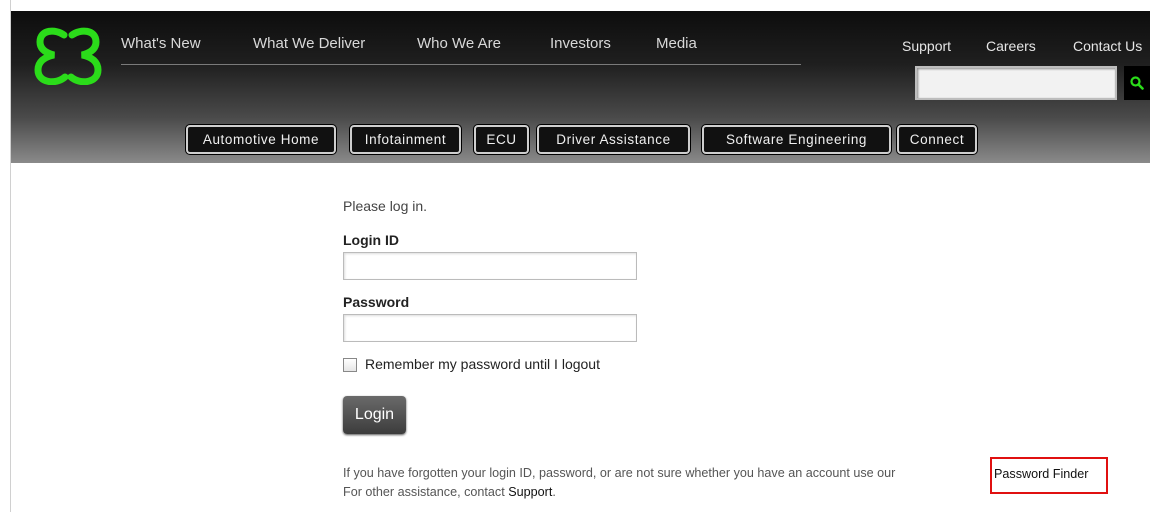 This screenshot has height=512, width=1150. Describe the element at coordinates (530, 492) in the screenshot. I see `support-link: Support` at that location.